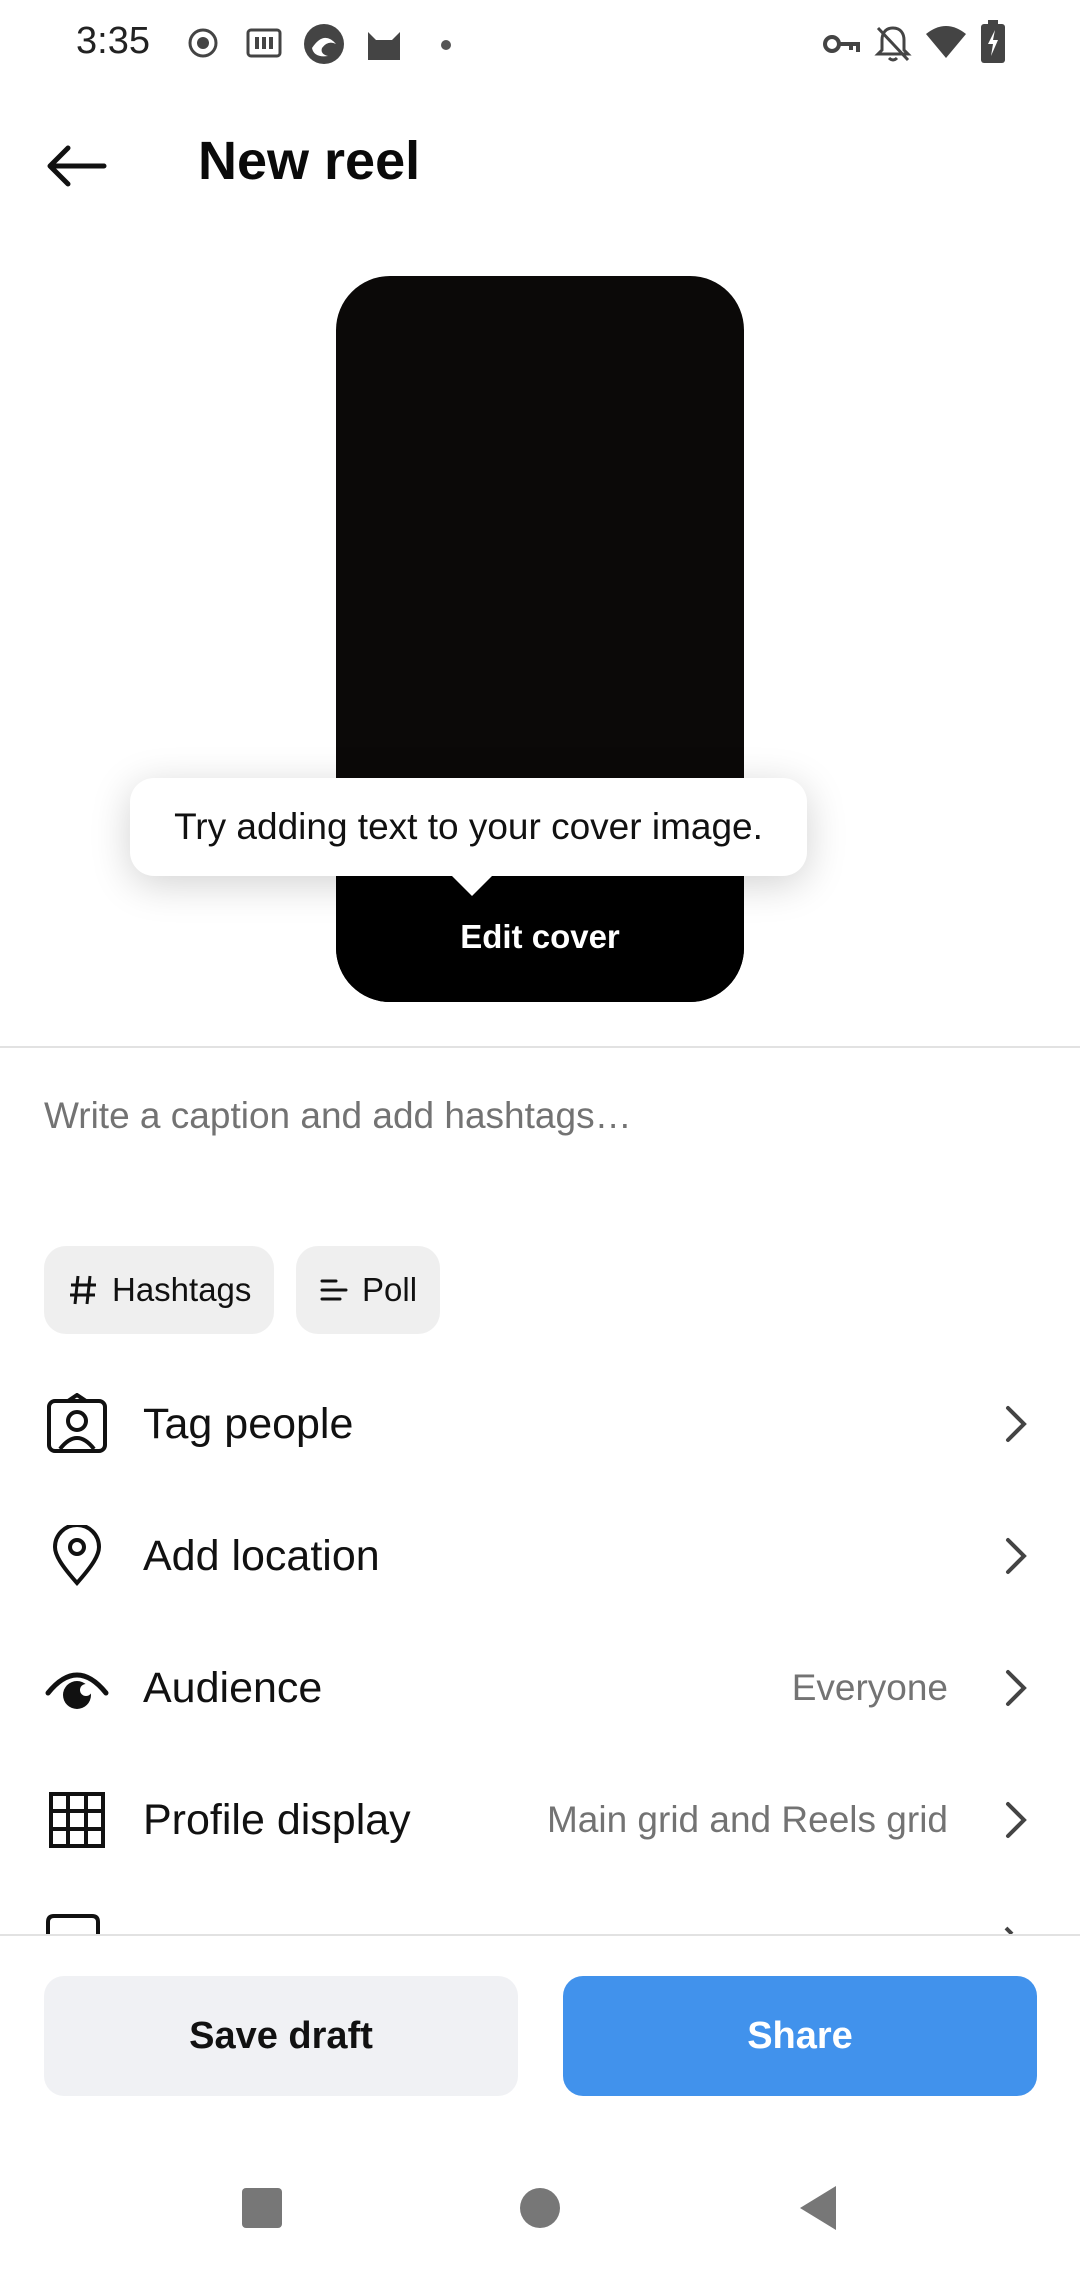  I want to click on back-nav-button, so click(818, 2210).